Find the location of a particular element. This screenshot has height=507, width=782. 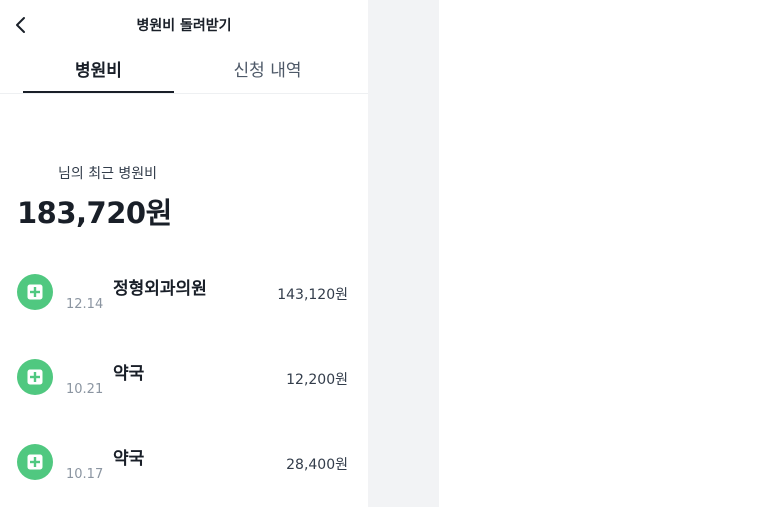

summary-total-amount: 183,720원 is located at coordinates (94, 213).